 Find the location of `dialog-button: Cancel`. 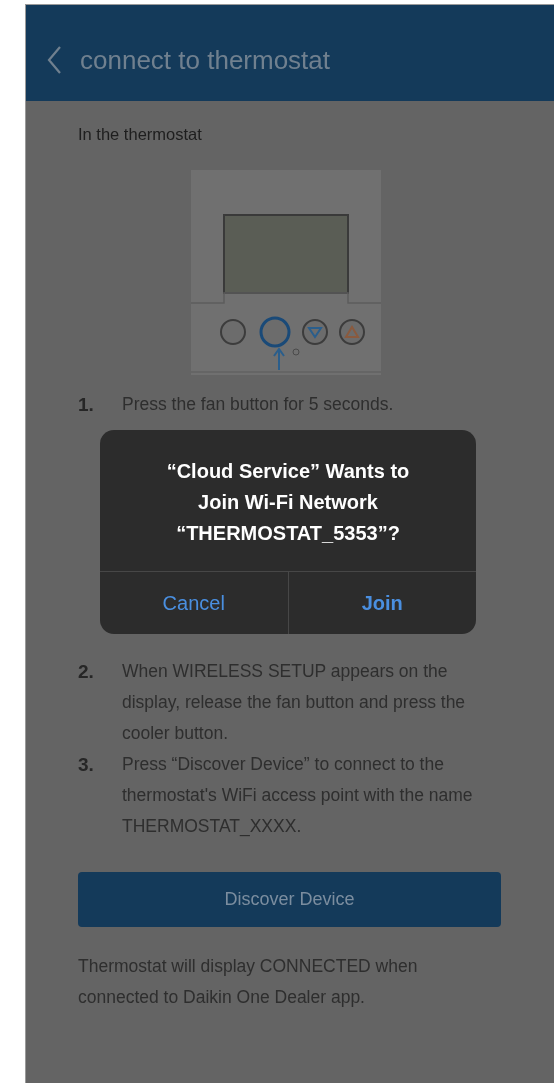

dialog-button: Cancel is located at coordinates (194, 603).